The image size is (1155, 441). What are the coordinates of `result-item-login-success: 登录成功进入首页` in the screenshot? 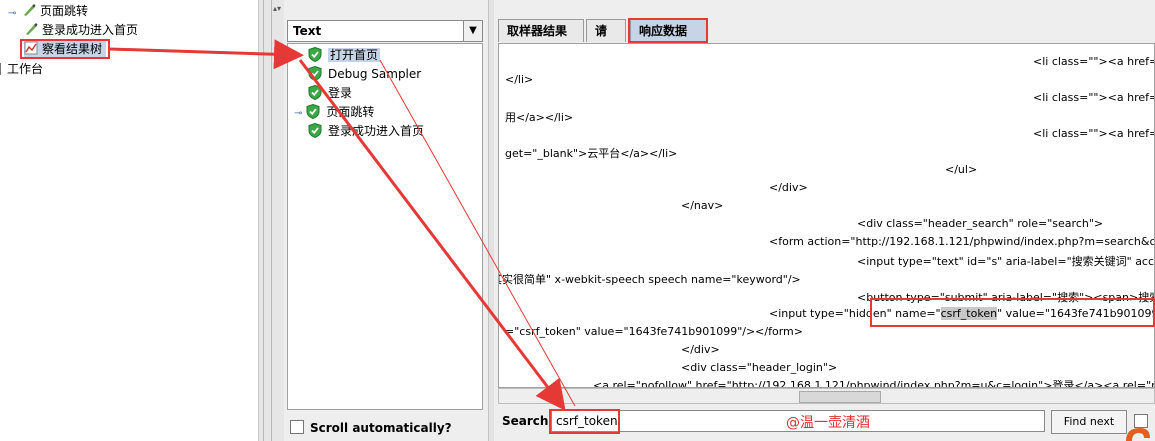 It's located at (366, 131).